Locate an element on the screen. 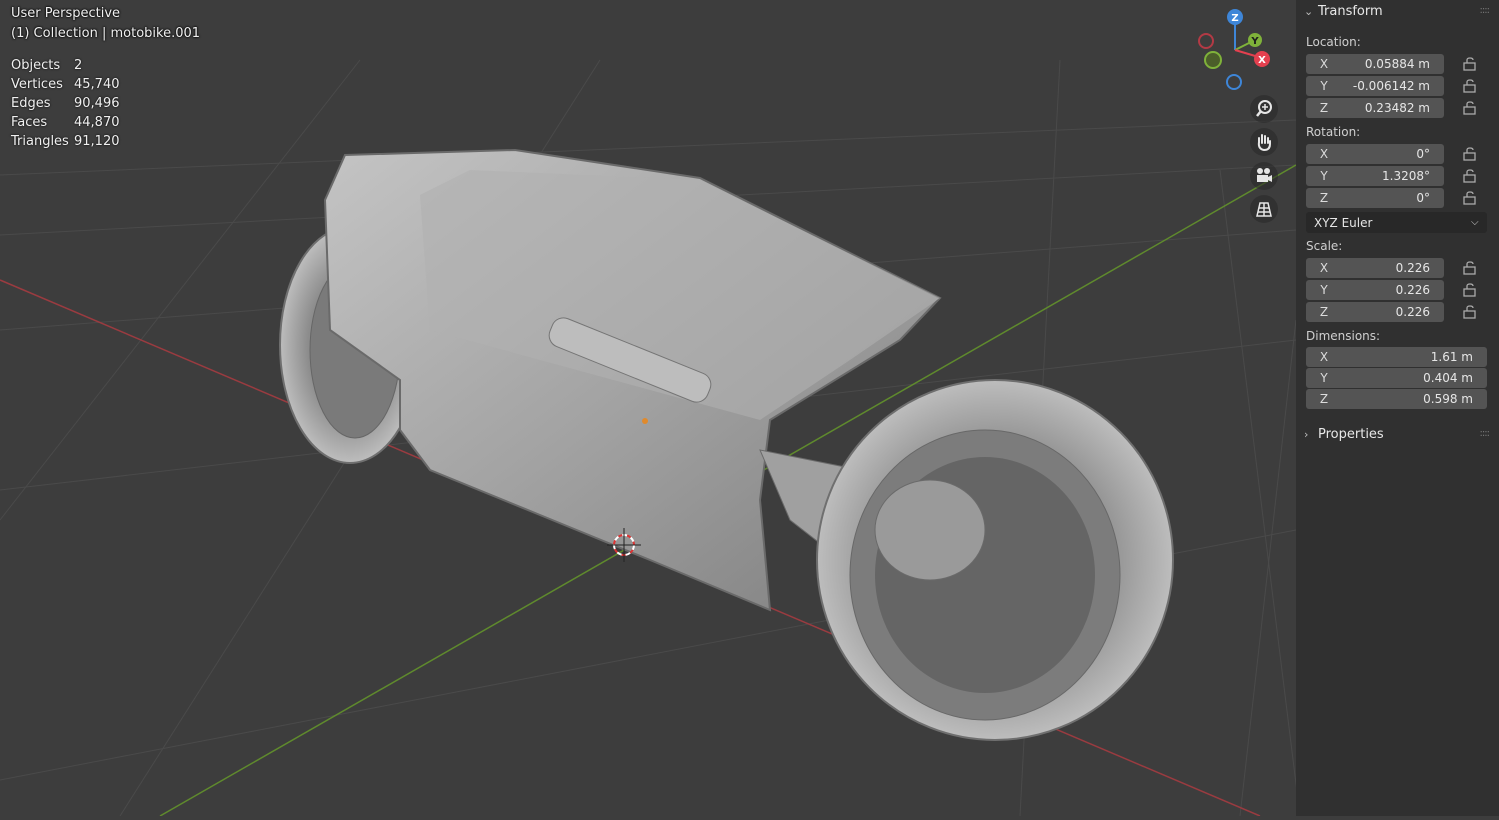 This screenshot has height=820, width=1499. stat-edges: Edges 90,496 is located at coordinates (65, 103).